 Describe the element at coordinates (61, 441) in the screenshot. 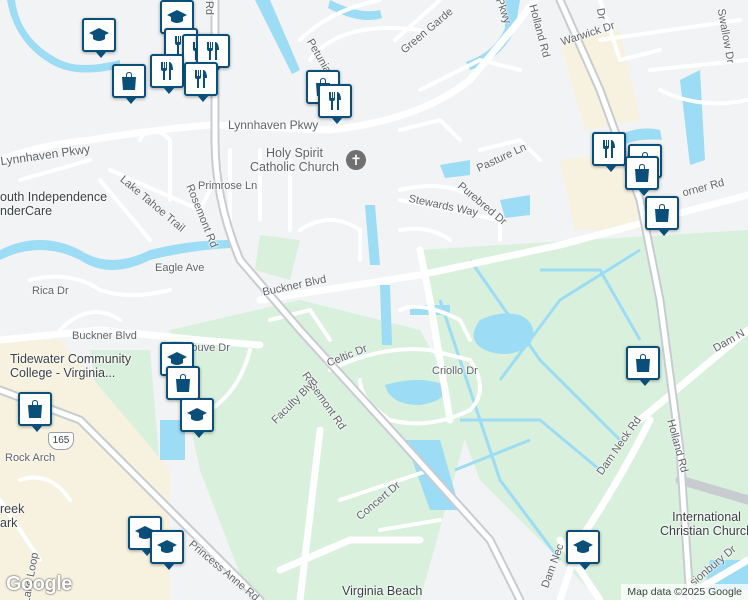

I see `route-shield: 165` at that location.